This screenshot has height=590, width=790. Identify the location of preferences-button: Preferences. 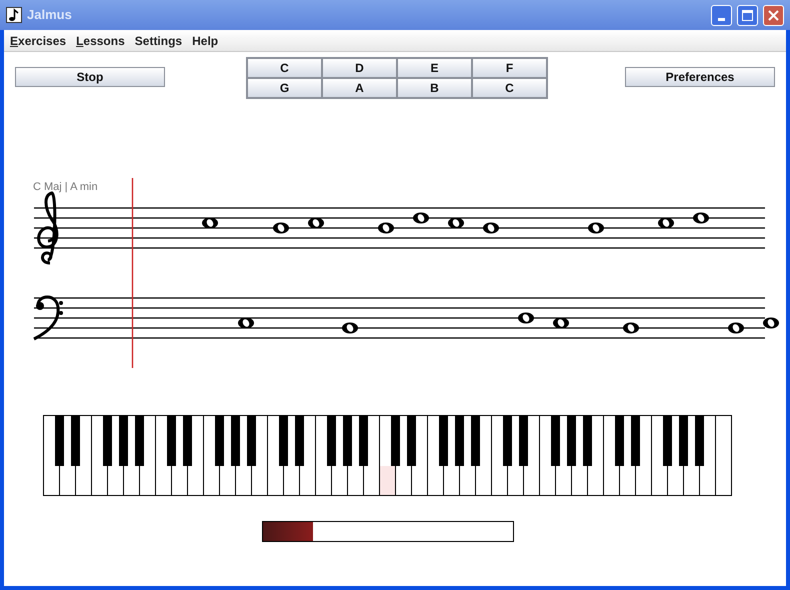
(700, 77).